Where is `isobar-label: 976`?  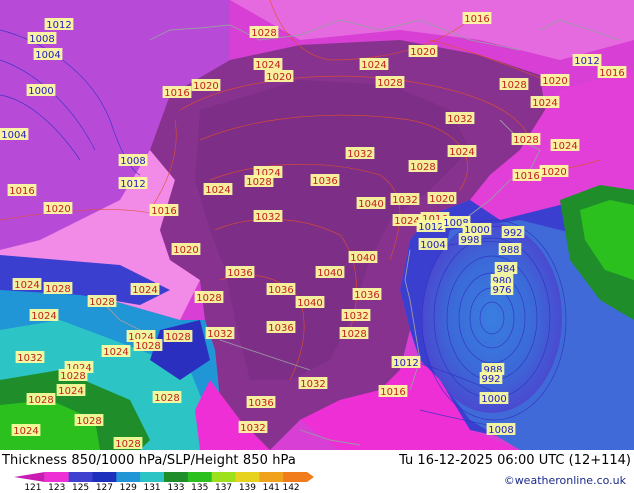 isobar-label: 976 is located at coordinates (502, 289).